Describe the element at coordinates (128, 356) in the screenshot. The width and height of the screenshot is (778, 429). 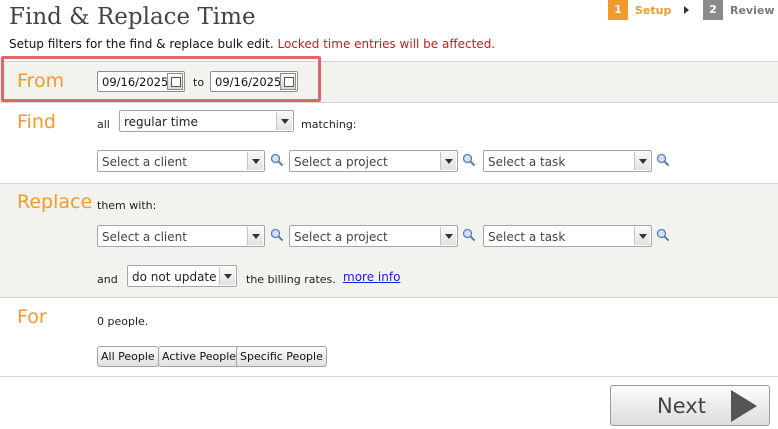
I see `all-people-button: All People` at that location.